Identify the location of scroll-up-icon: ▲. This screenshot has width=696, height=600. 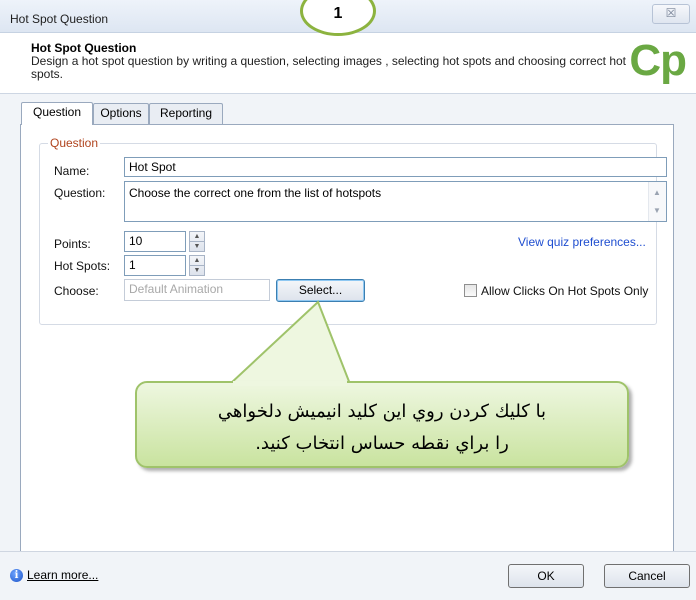
(657, 192).